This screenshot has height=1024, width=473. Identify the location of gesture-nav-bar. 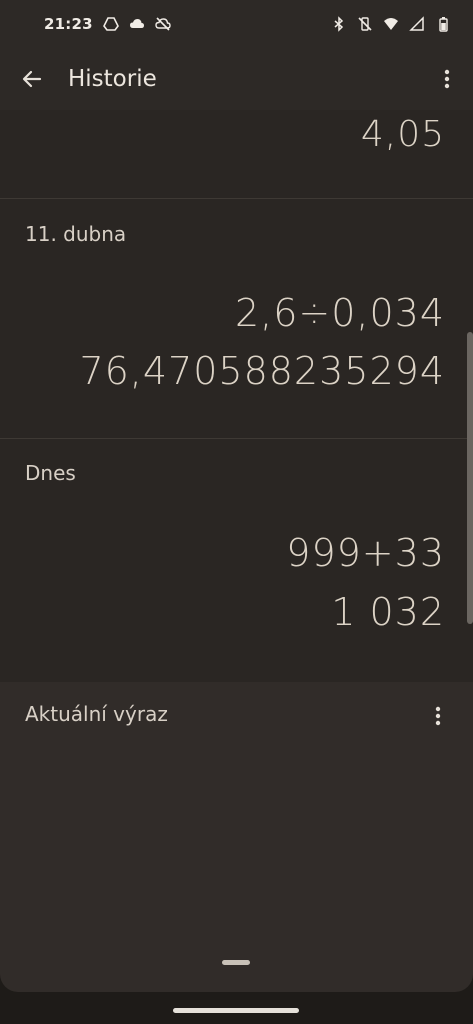
(236, 1010).